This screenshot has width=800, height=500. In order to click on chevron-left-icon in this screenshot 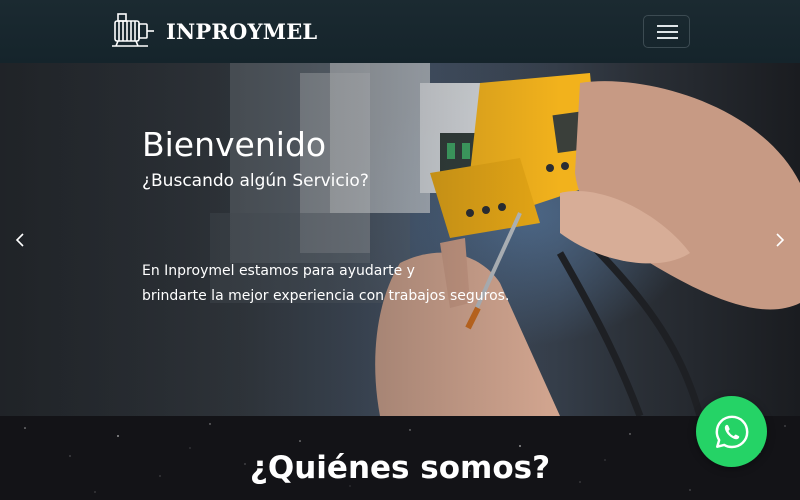, I will do `click(19, 239)`.